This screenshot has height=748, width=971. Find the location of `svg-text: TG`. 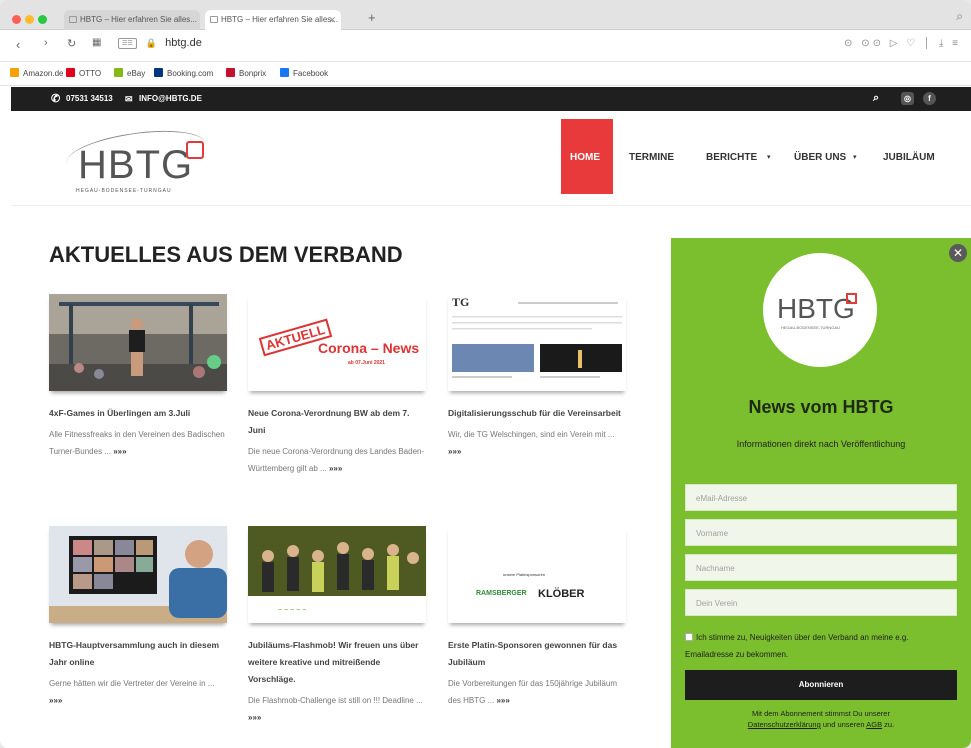

svg-text: TG is located at coordinates (460, 302).